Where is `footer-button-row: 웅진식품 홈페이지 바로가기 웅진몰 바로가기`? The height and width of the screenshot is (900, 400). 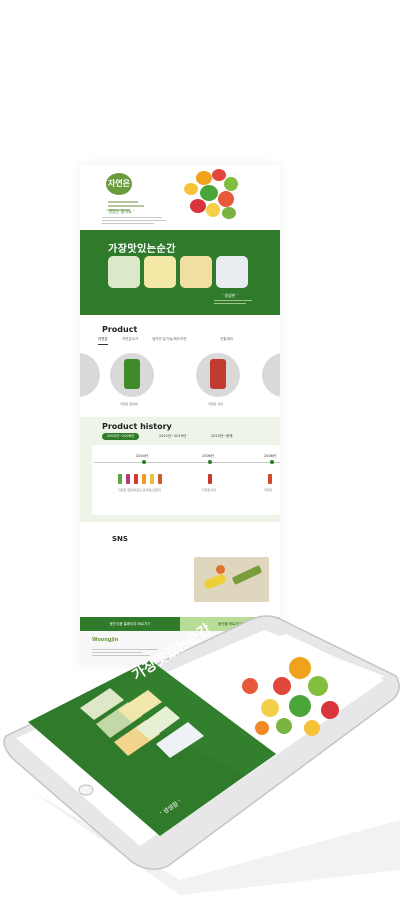
footer-button-row: 웅진식품 홈페이지 바로가기 웅진몰 바로가기 is located at coordinates (180, 624).